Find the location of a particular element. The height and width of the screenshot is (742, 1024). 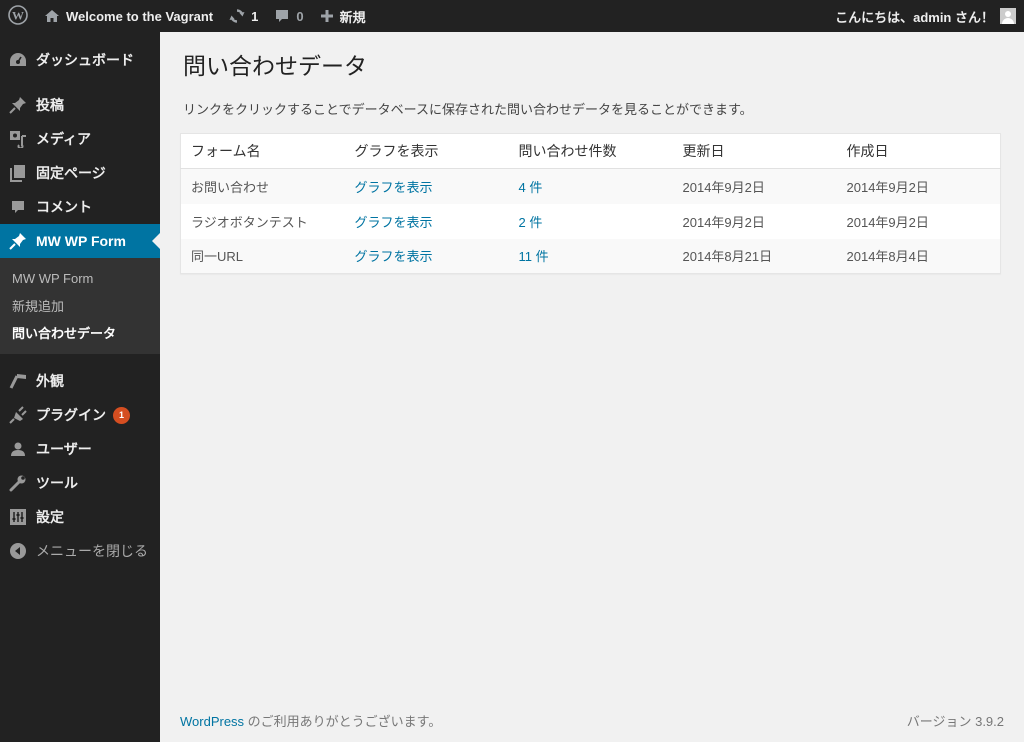

wordpress-link: WordPress is located at coordinates (212, 721).